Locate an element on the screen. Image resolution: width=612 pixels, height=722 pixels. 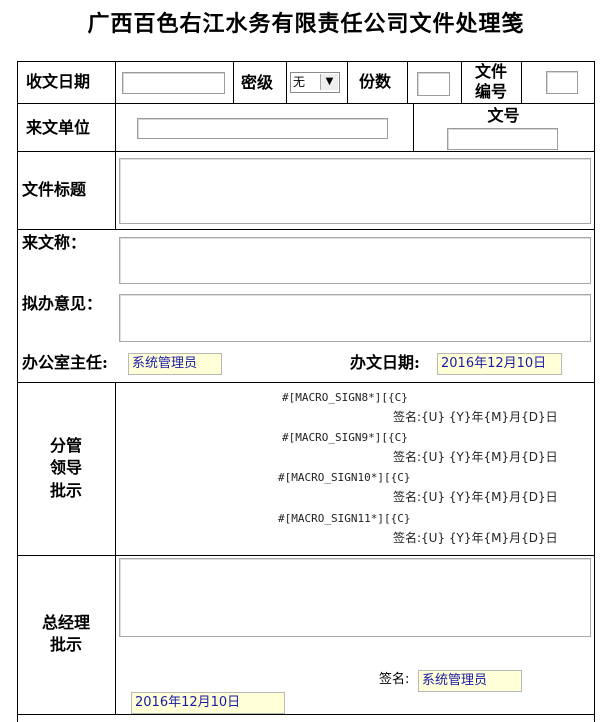
leader-macro-line: #[MACRO_SIGN8*][{C} is located at coordinates (345, 397).